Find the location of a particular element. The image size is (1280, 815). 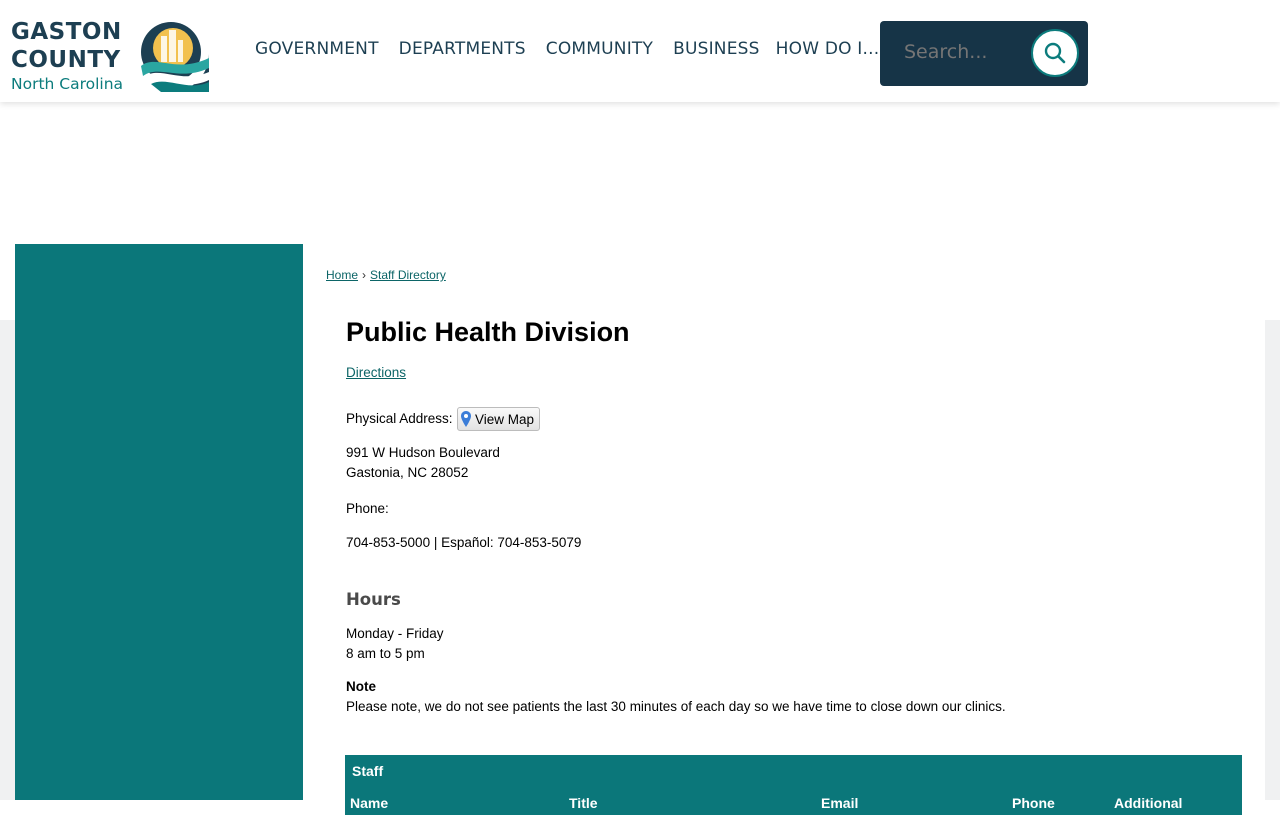

staff-col-email: Email is located at coordinates (840, 803).